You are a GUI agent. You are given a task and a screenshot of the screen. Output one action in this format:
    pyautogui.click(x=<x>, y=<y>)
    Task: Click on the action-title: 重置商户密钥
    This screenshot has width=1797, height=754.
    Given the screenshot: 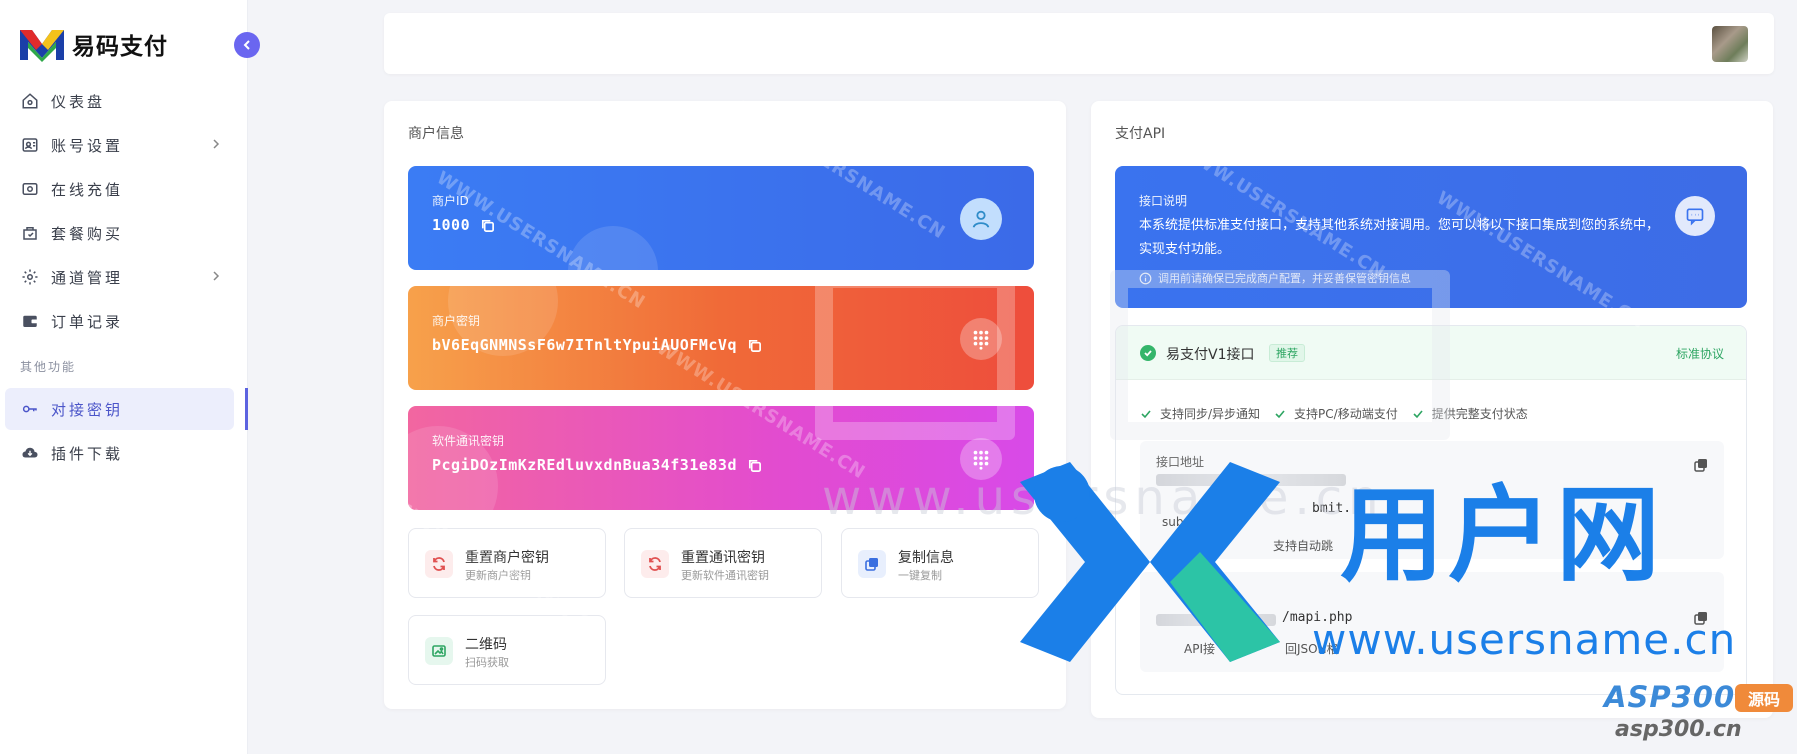 What is the action you would take?
    pyautogui.click(x=507, y=558)
    